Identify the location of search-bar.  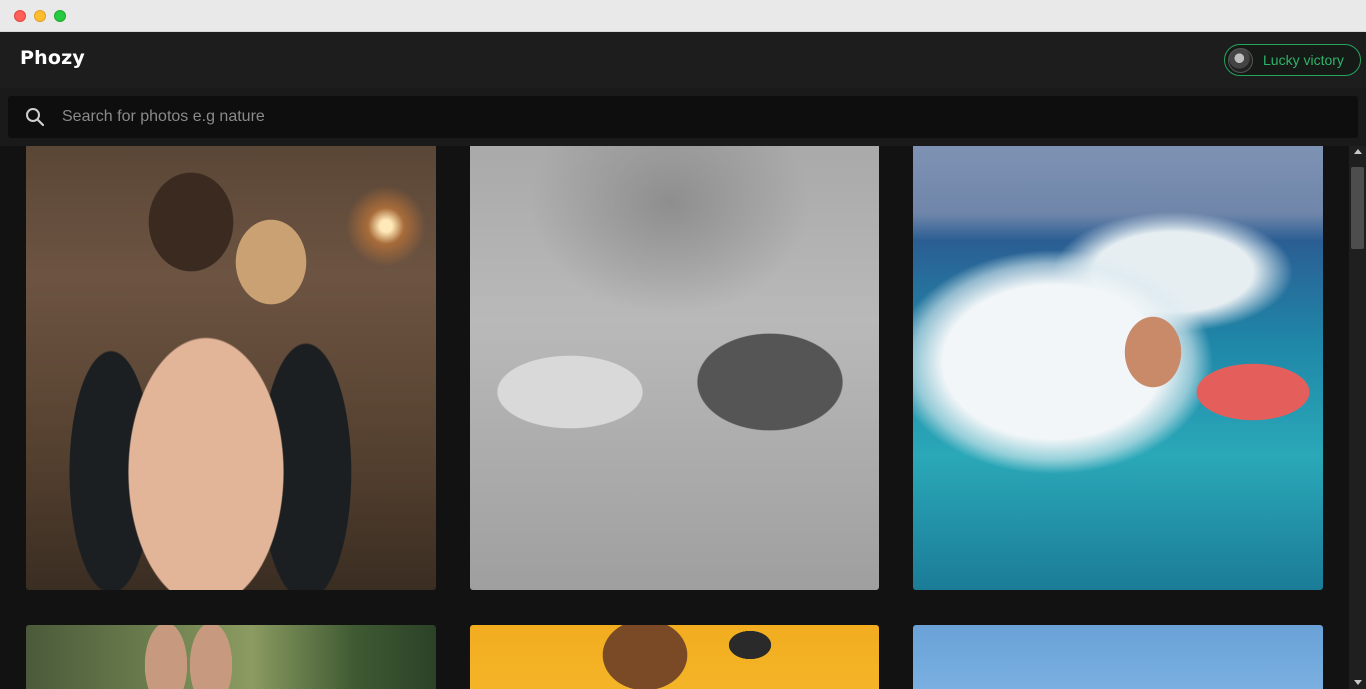
(683, 117).